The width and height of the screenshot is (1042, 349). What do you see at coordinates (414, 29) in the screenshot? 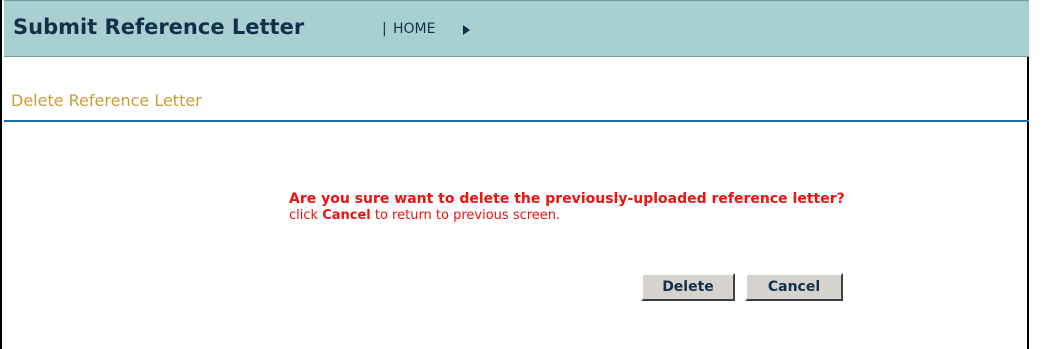
I see `home-link: HOME` at bounding box center [414, 29].